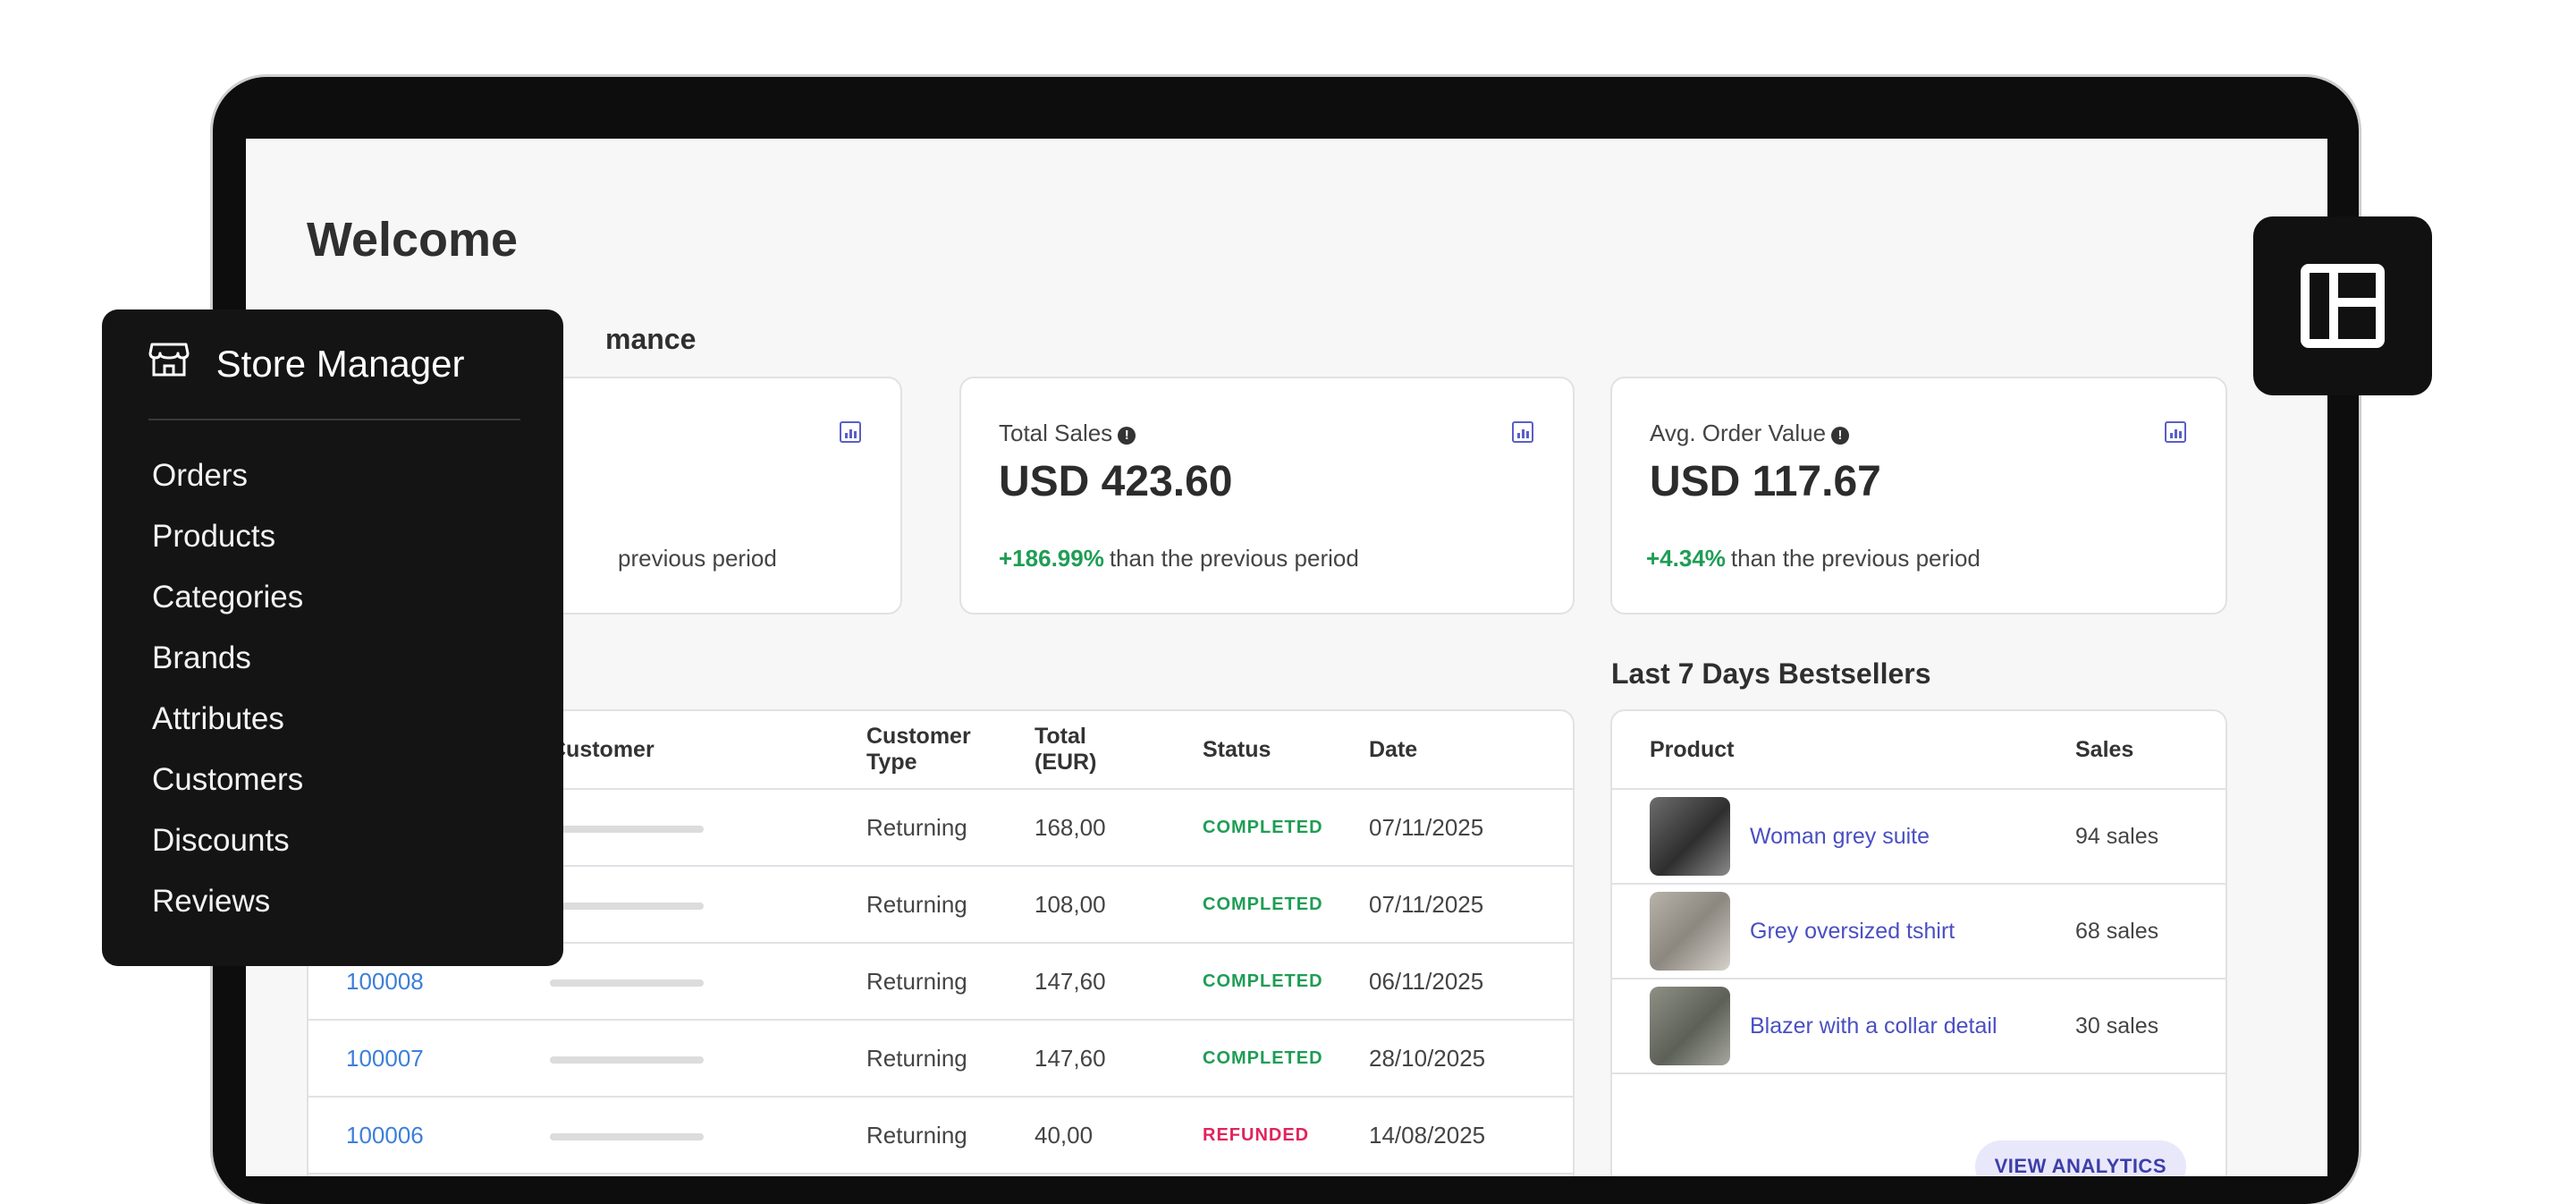 The width and height of the screenshot is (2576, 1204). What do you see at coordinates (227, 780) in the screenshot?
I see `sidebar-item-customers: Customers` at bounding box center [227, 780].